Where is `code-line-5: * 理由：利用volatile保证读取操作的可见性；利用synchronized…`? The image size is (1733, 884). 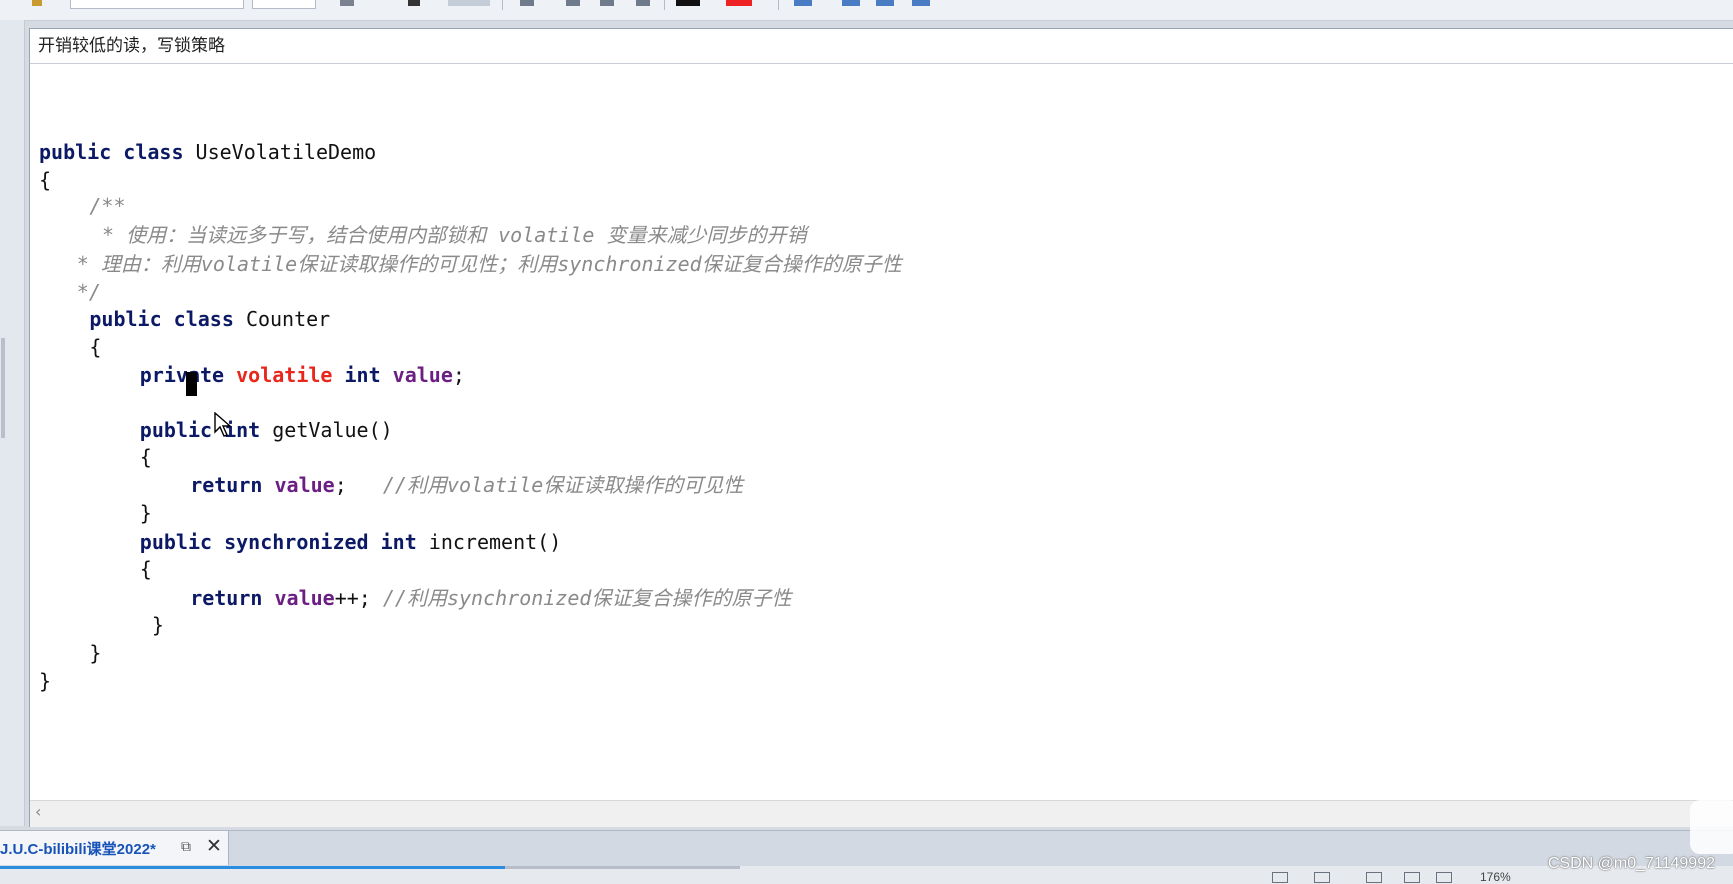 code-line-5: * 理由：利用volatile保证读取操作的可见性；利用synchronized… is located at coordinates (489, 264).